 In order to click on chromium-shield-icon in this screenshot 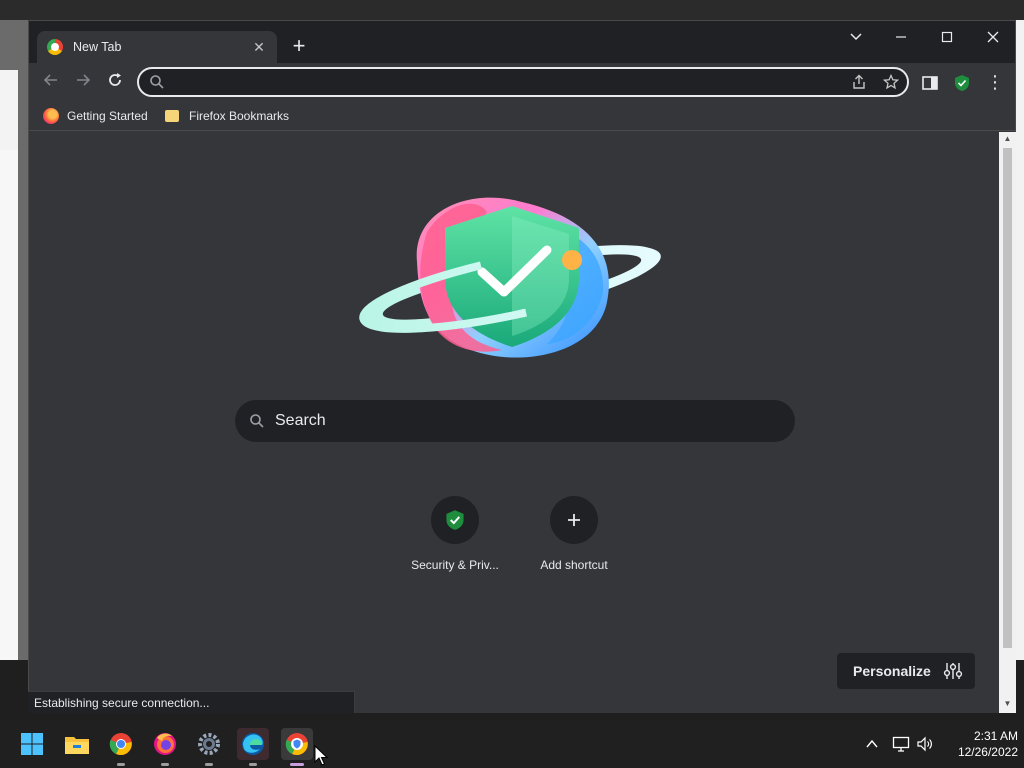, I will do `click(296, 744)`.